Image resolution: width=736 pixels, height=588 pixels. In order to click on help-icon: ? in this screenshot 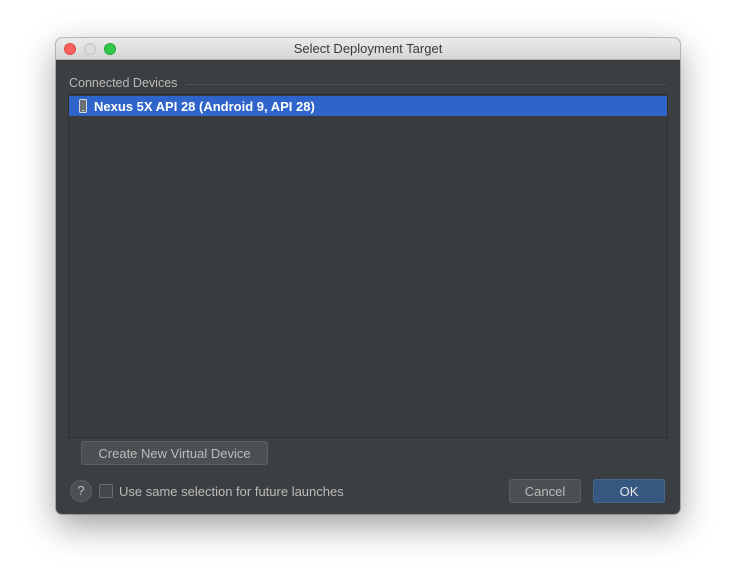, I will do `click(81, 491)`.